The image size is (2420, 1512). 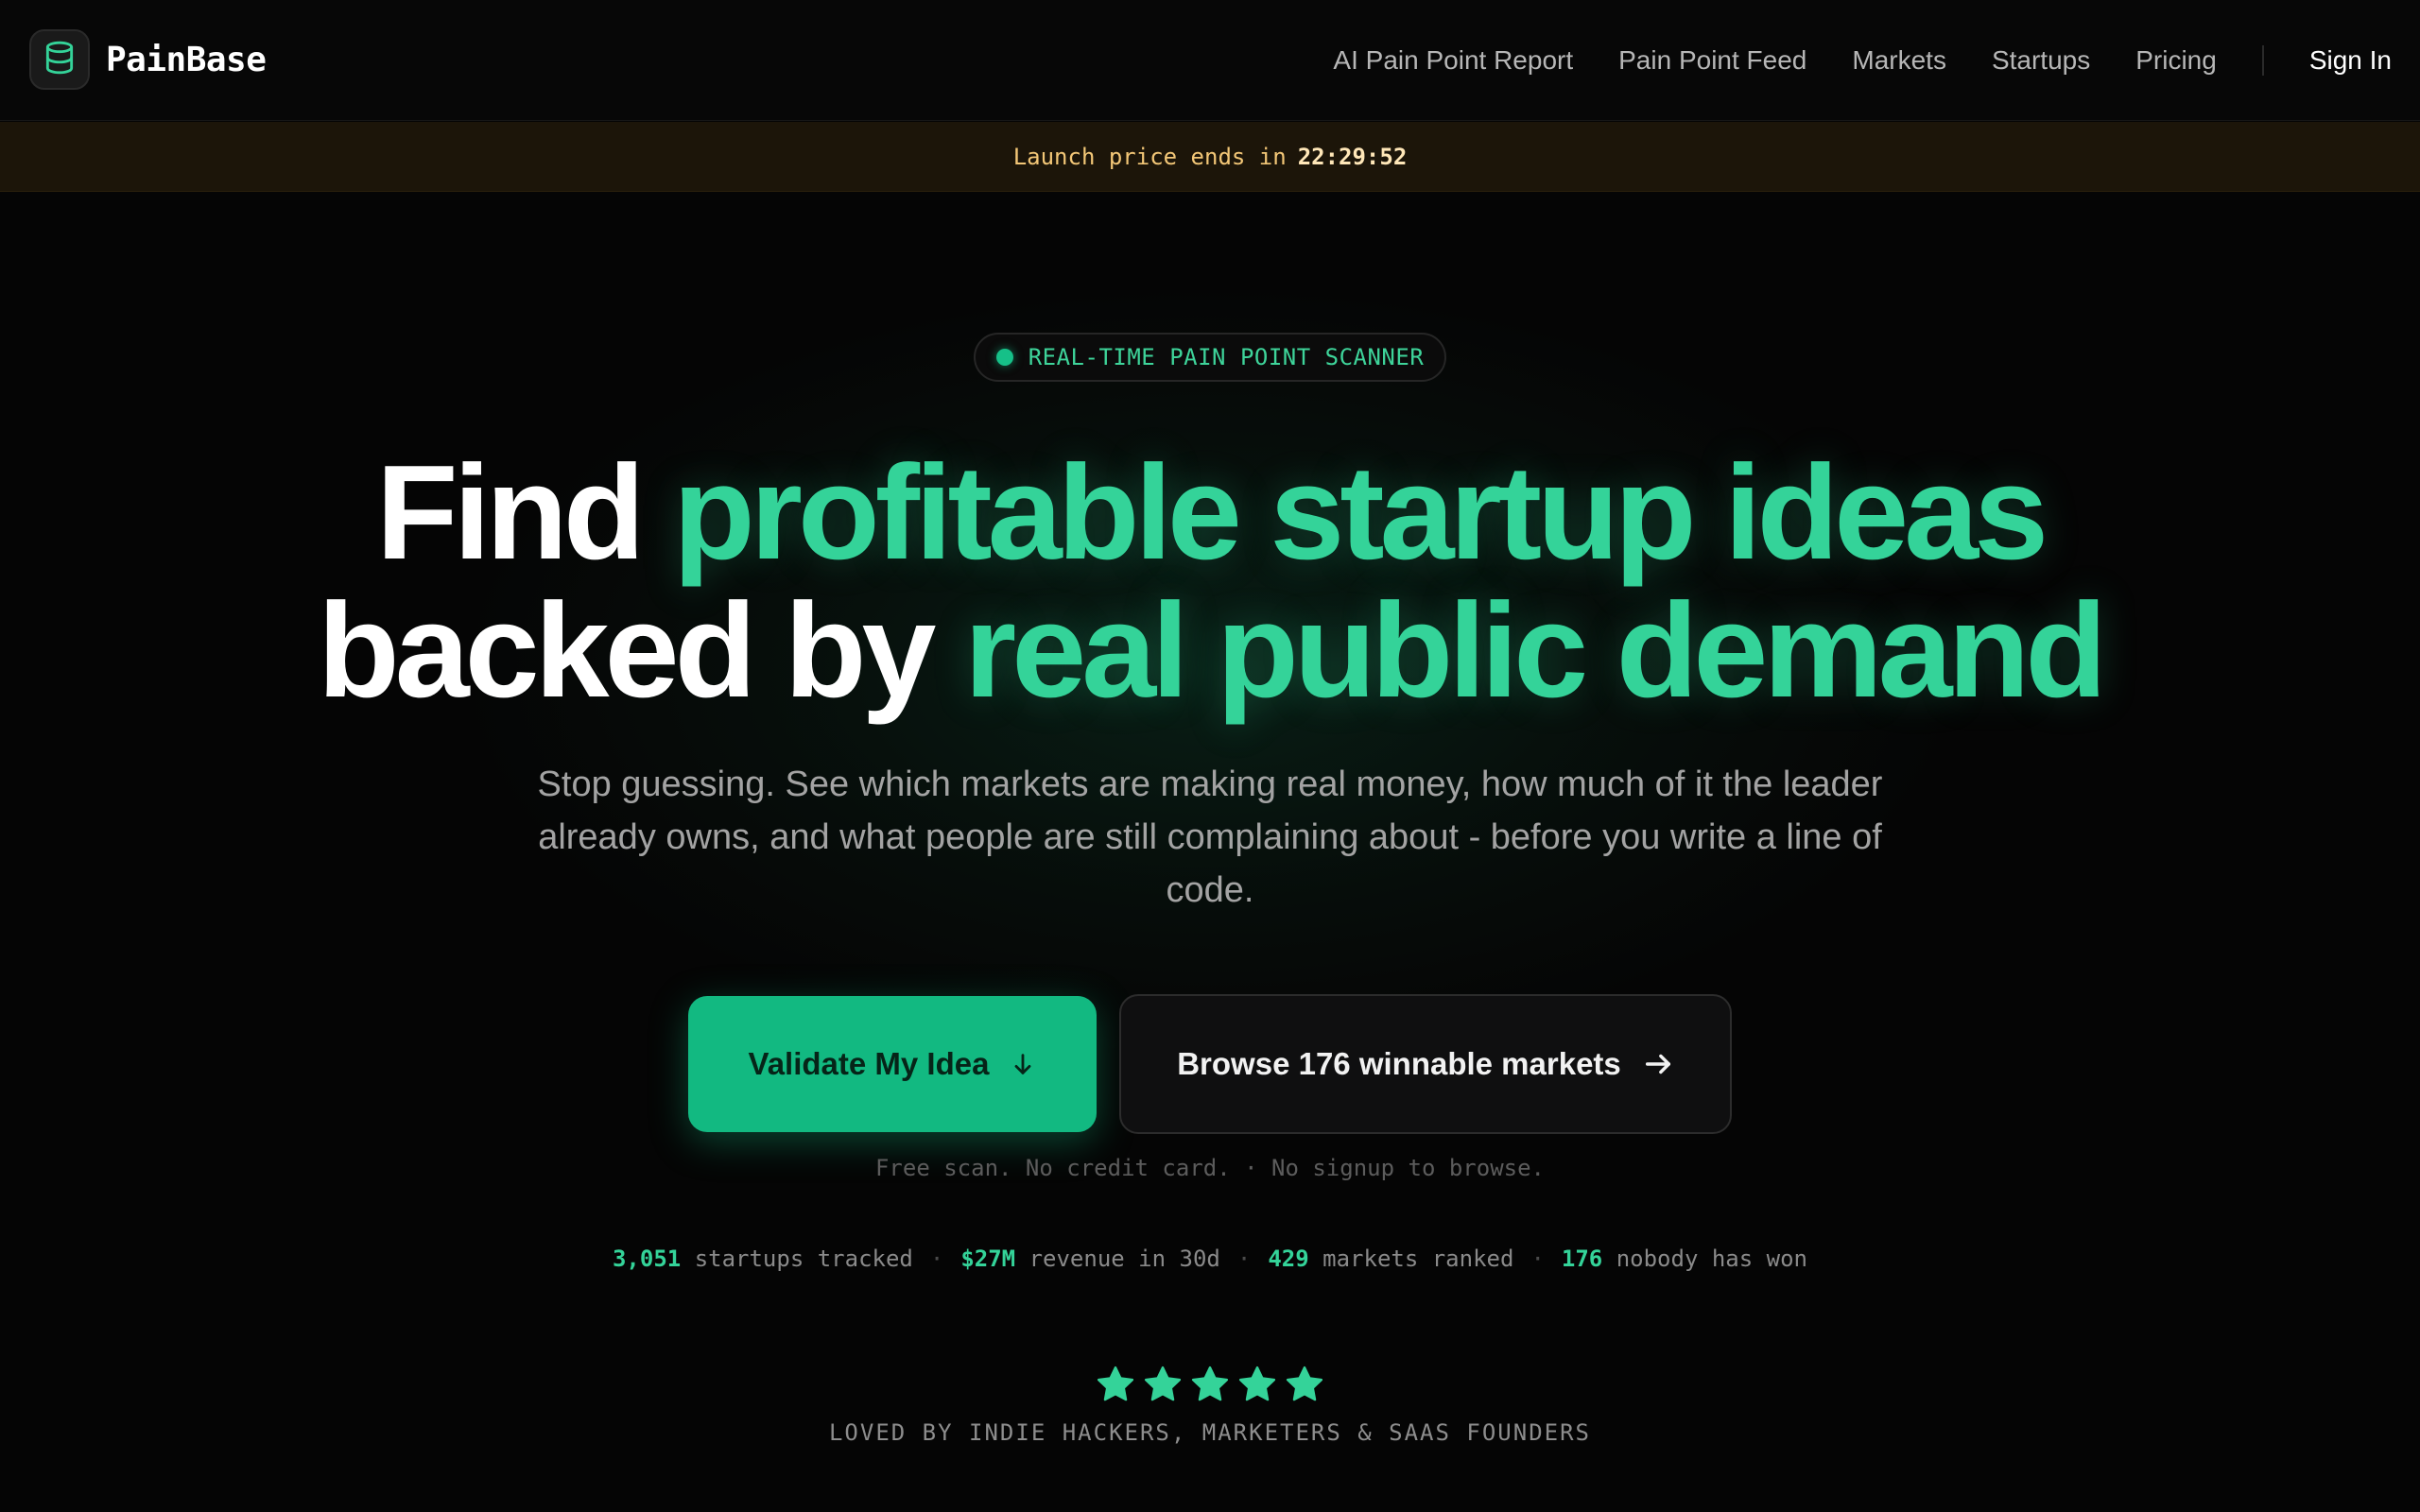 I want to click on stat-label: markets ranked, so click(x=1418, y=1259).